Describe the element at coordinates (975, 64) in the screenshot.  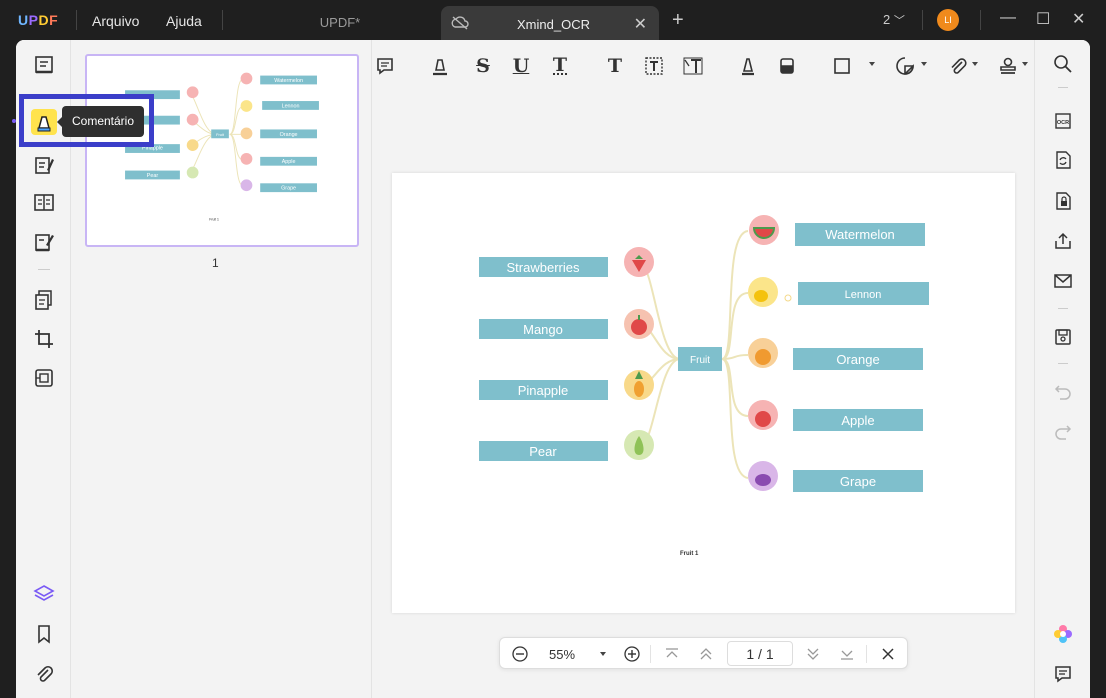
I see `attach-dropdown-icon` at that location.